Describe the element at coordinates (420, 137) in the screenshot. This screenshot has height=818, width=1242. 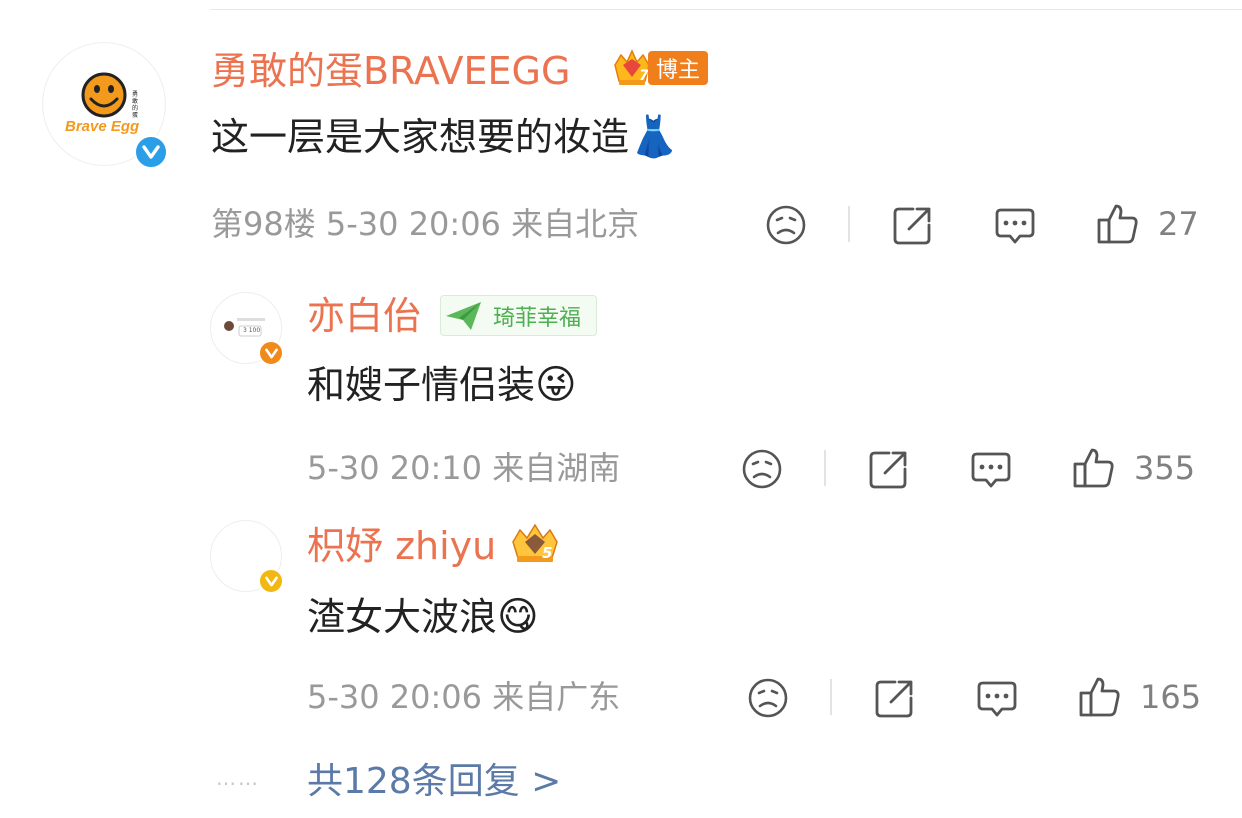
I see `comment-text: 这一层是大家想要的妆造` at that location.